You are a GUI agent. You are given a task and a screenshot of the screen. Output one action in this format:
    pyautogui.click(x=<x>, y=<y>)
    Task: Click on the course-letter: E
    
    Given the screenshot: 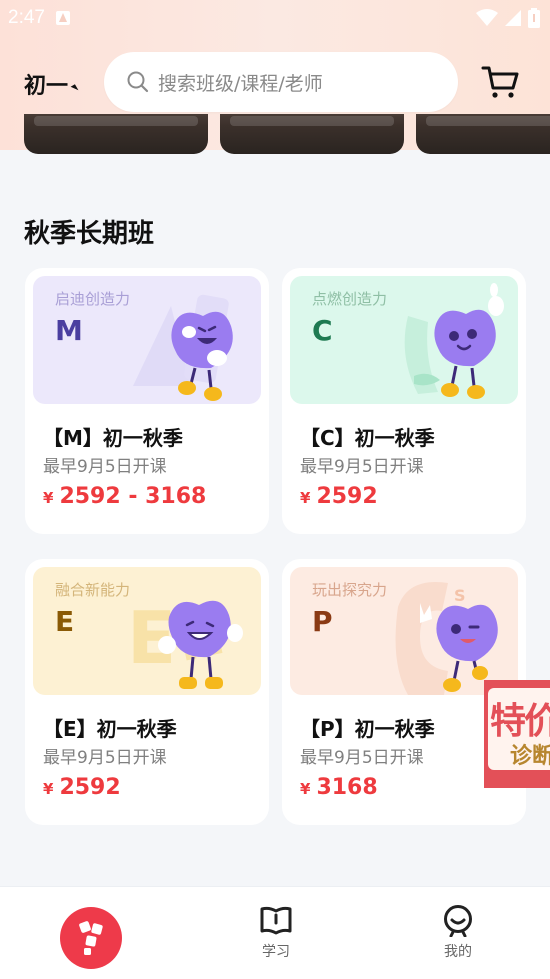 What is the action you would take?
    pyautogui.click(x=65, y=621)
    